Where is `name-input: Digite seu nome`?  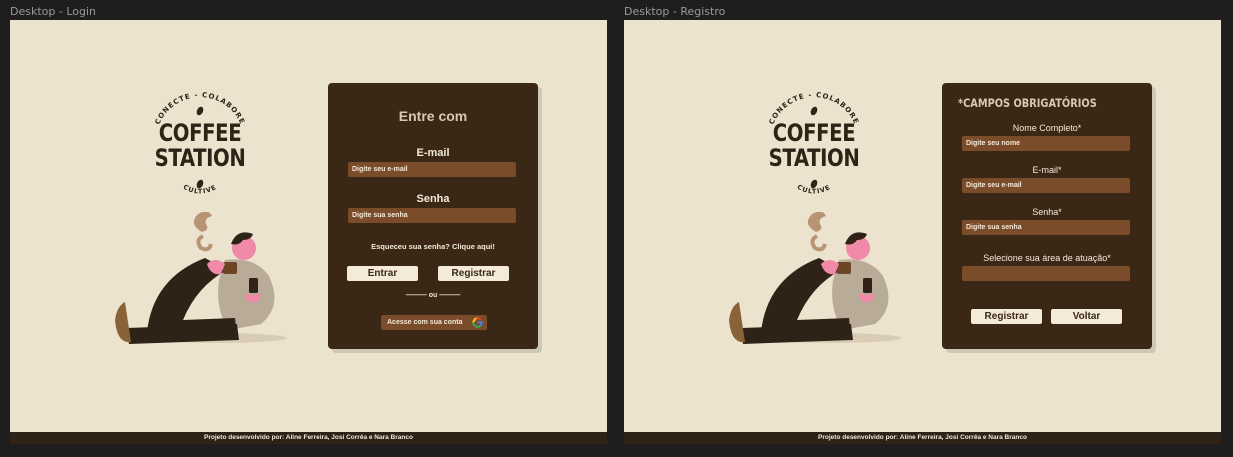
name-input: Digite seu nome is located at coordinates (1046, 143).